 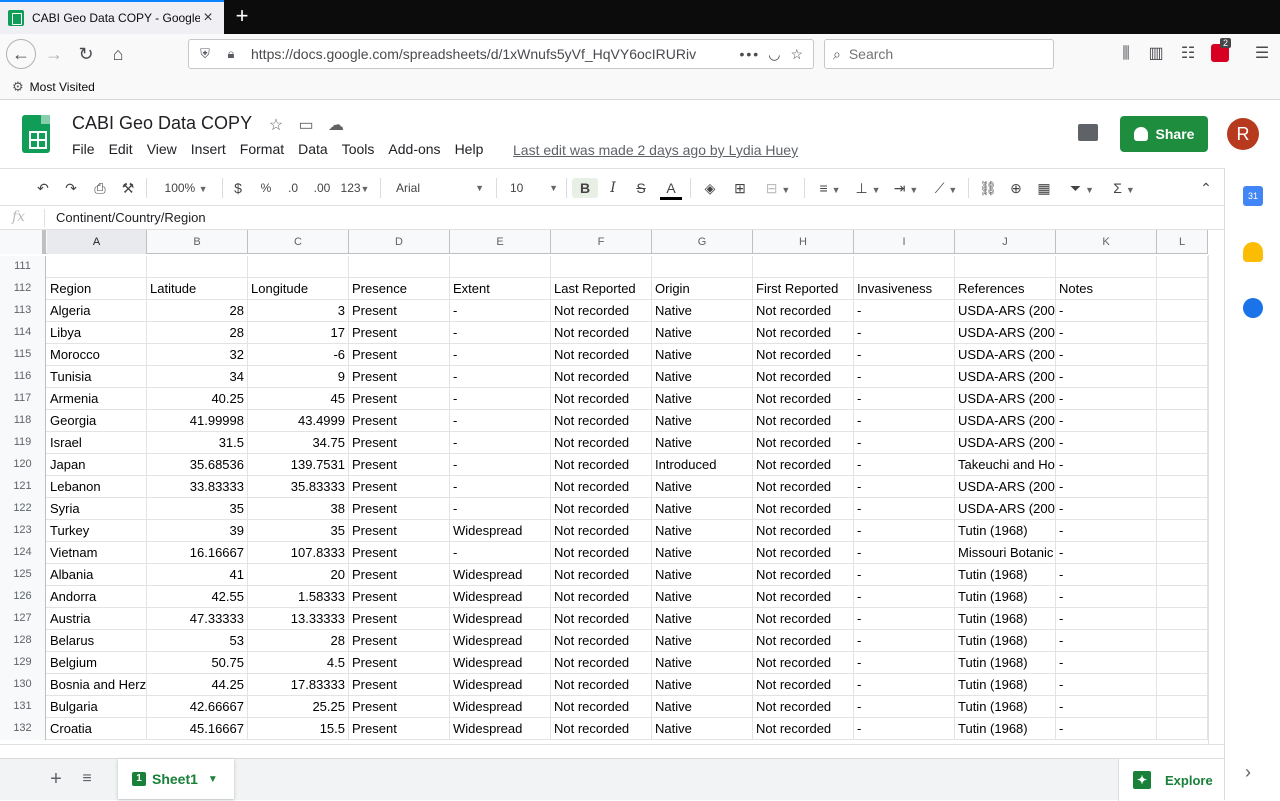 I want to click on cell-e122: -, so click(x=500, y=509).